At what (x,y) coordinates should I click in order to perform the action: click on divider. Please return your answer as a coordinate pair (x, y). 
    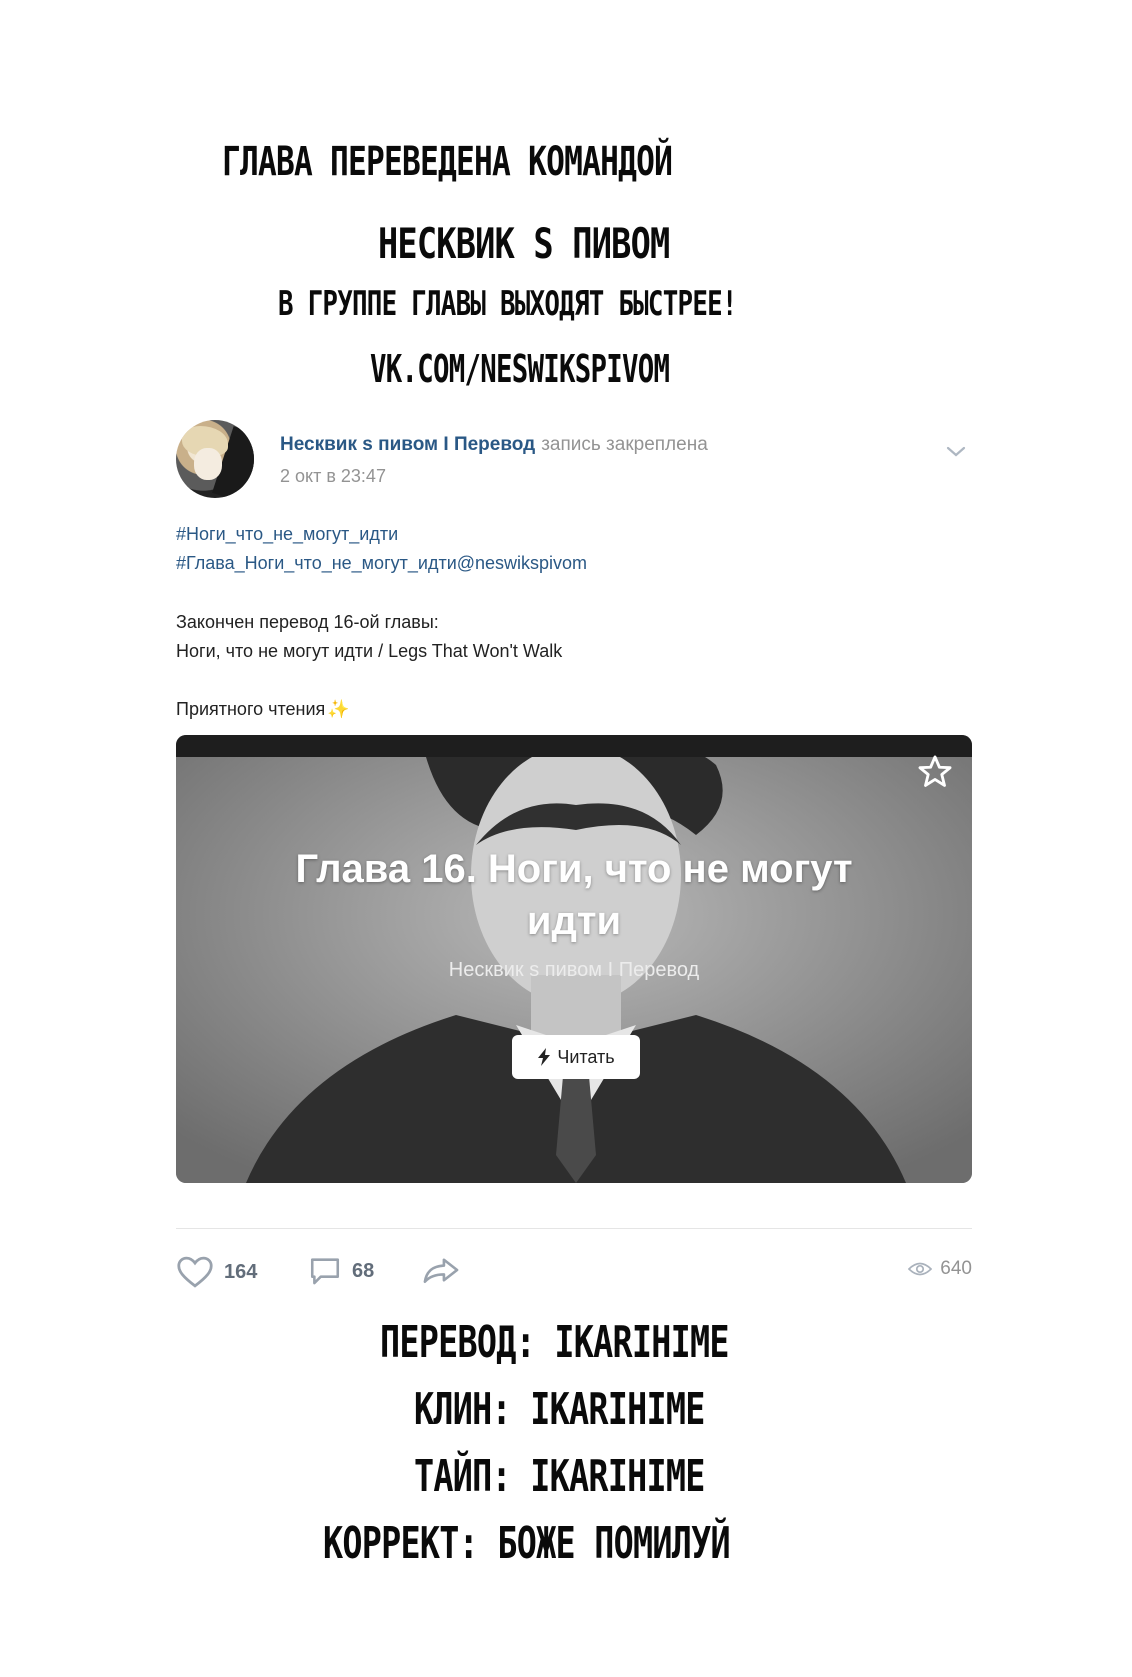
    Looking at the image, I should click on (574, 1228).